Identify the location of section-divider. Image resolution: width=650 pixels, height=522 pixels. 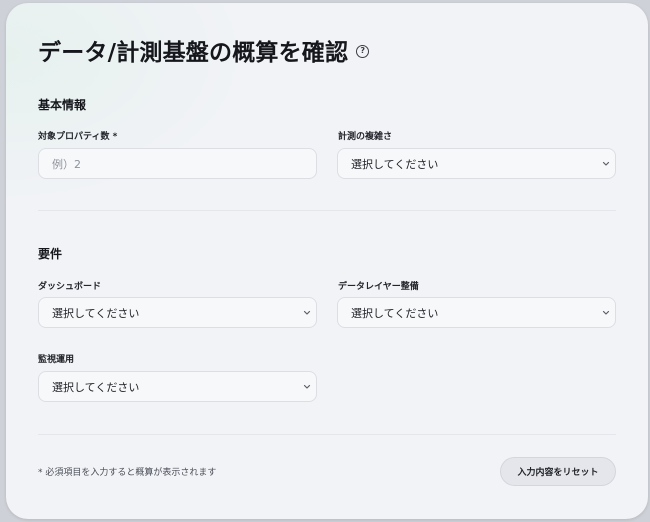
(327, 210).